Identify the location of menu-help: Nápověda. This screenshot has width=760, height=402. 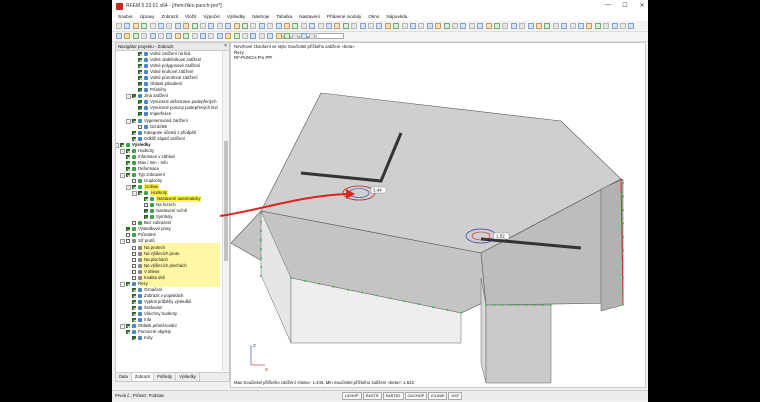
(396, 17).